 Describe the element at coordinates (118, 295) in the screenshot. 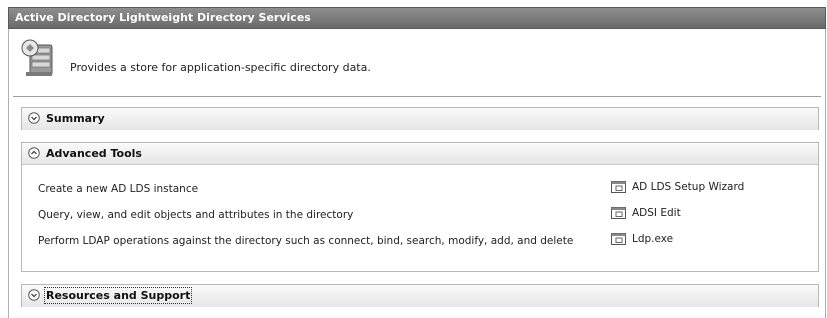

I see `resources-support-title: Resources and Support` at that location.